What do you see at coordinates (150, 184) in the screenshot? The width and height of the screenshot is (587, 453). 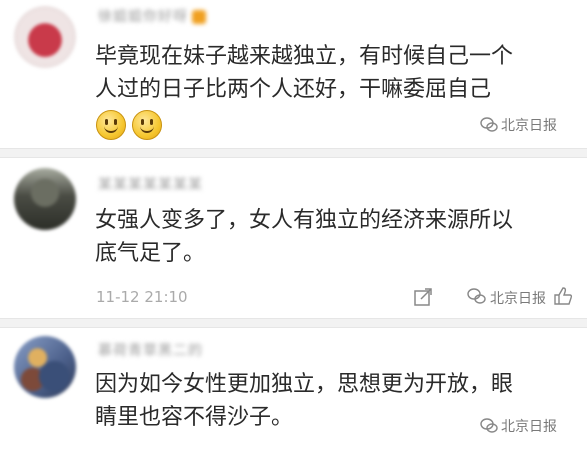 I see `username: 某某某某某某某` at bounding box center [150, 184].